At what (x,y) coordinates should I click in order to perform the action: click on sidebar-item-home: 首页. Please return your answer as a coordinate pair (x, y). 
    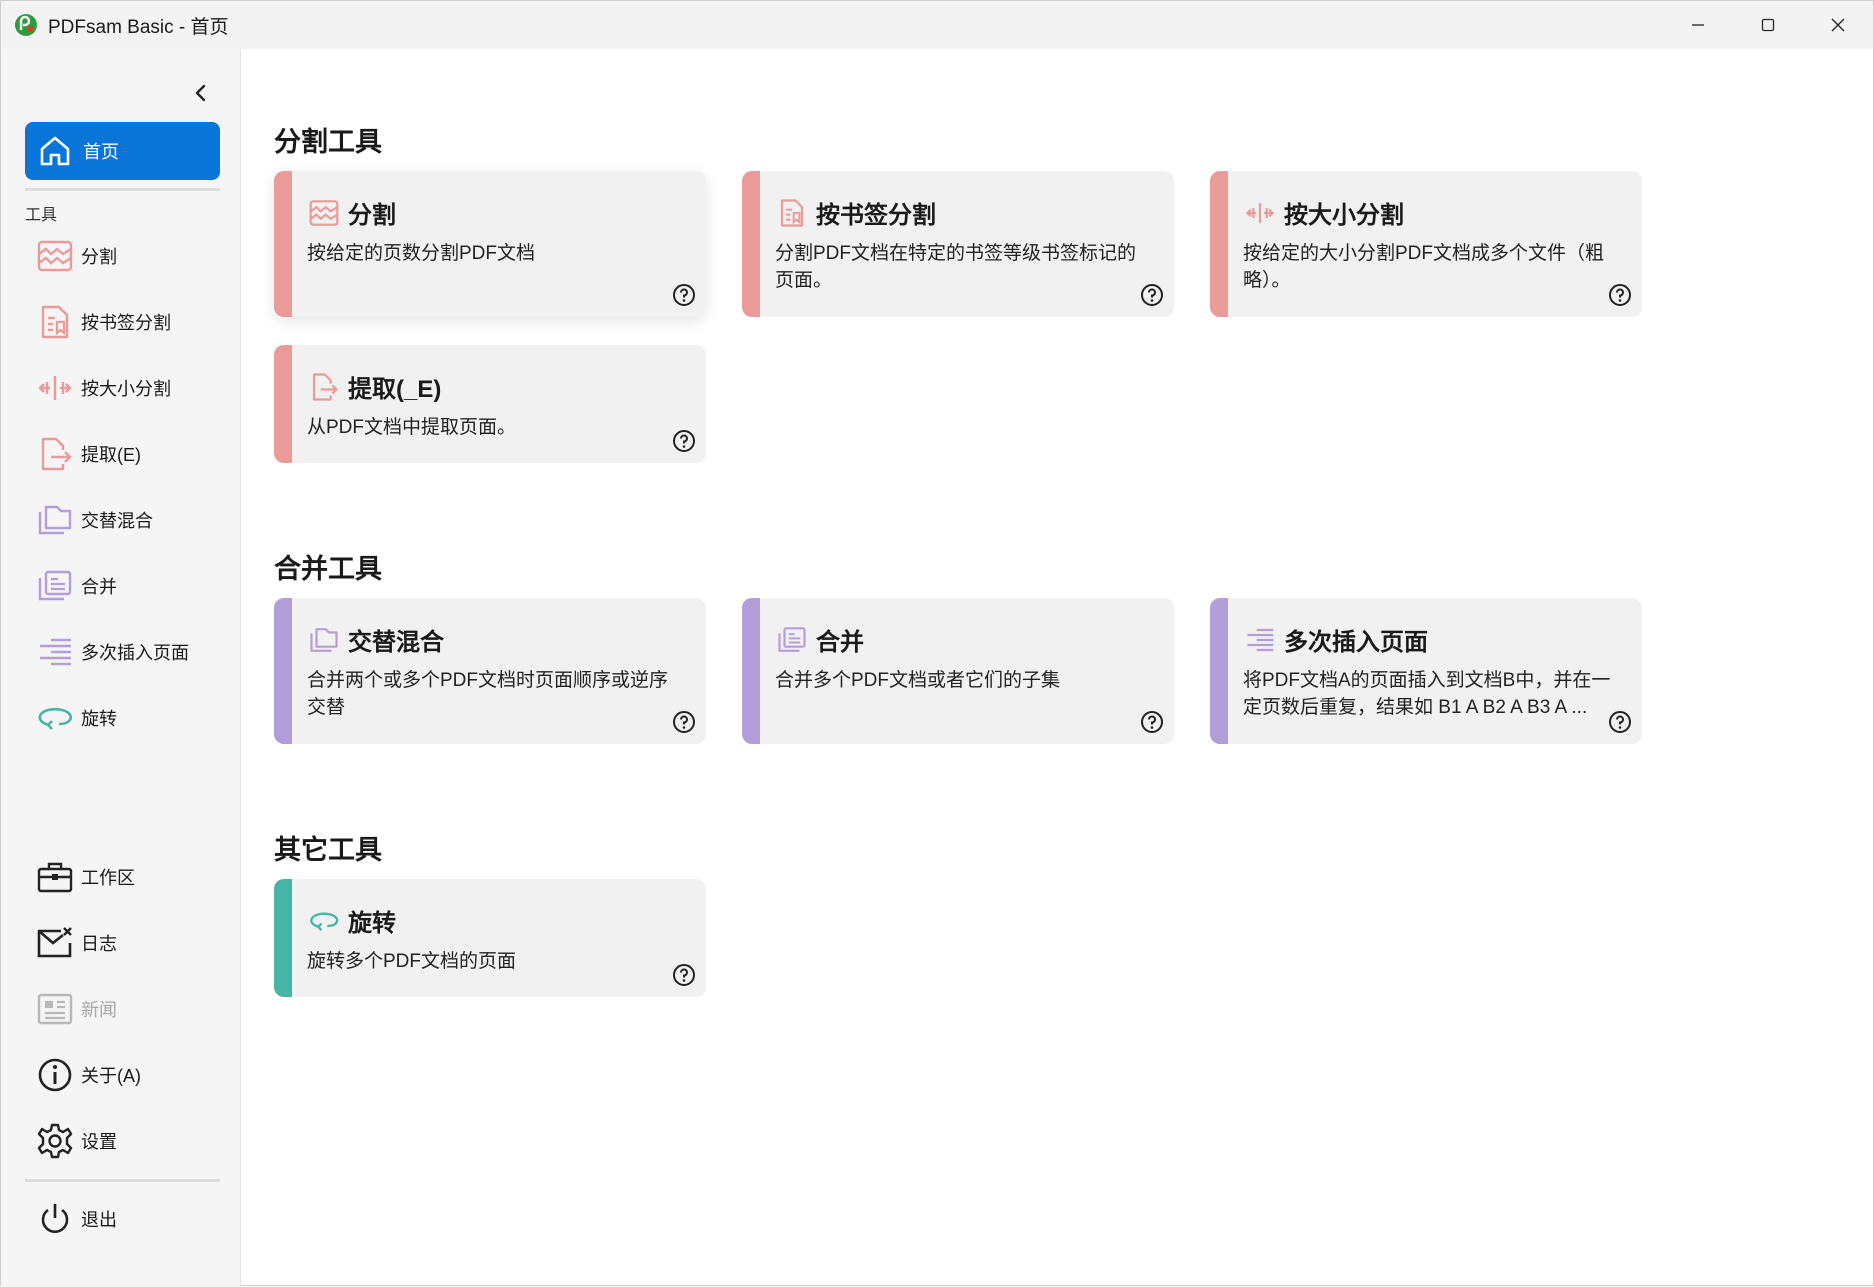
    Looking at the image, I should click on (122, 151).